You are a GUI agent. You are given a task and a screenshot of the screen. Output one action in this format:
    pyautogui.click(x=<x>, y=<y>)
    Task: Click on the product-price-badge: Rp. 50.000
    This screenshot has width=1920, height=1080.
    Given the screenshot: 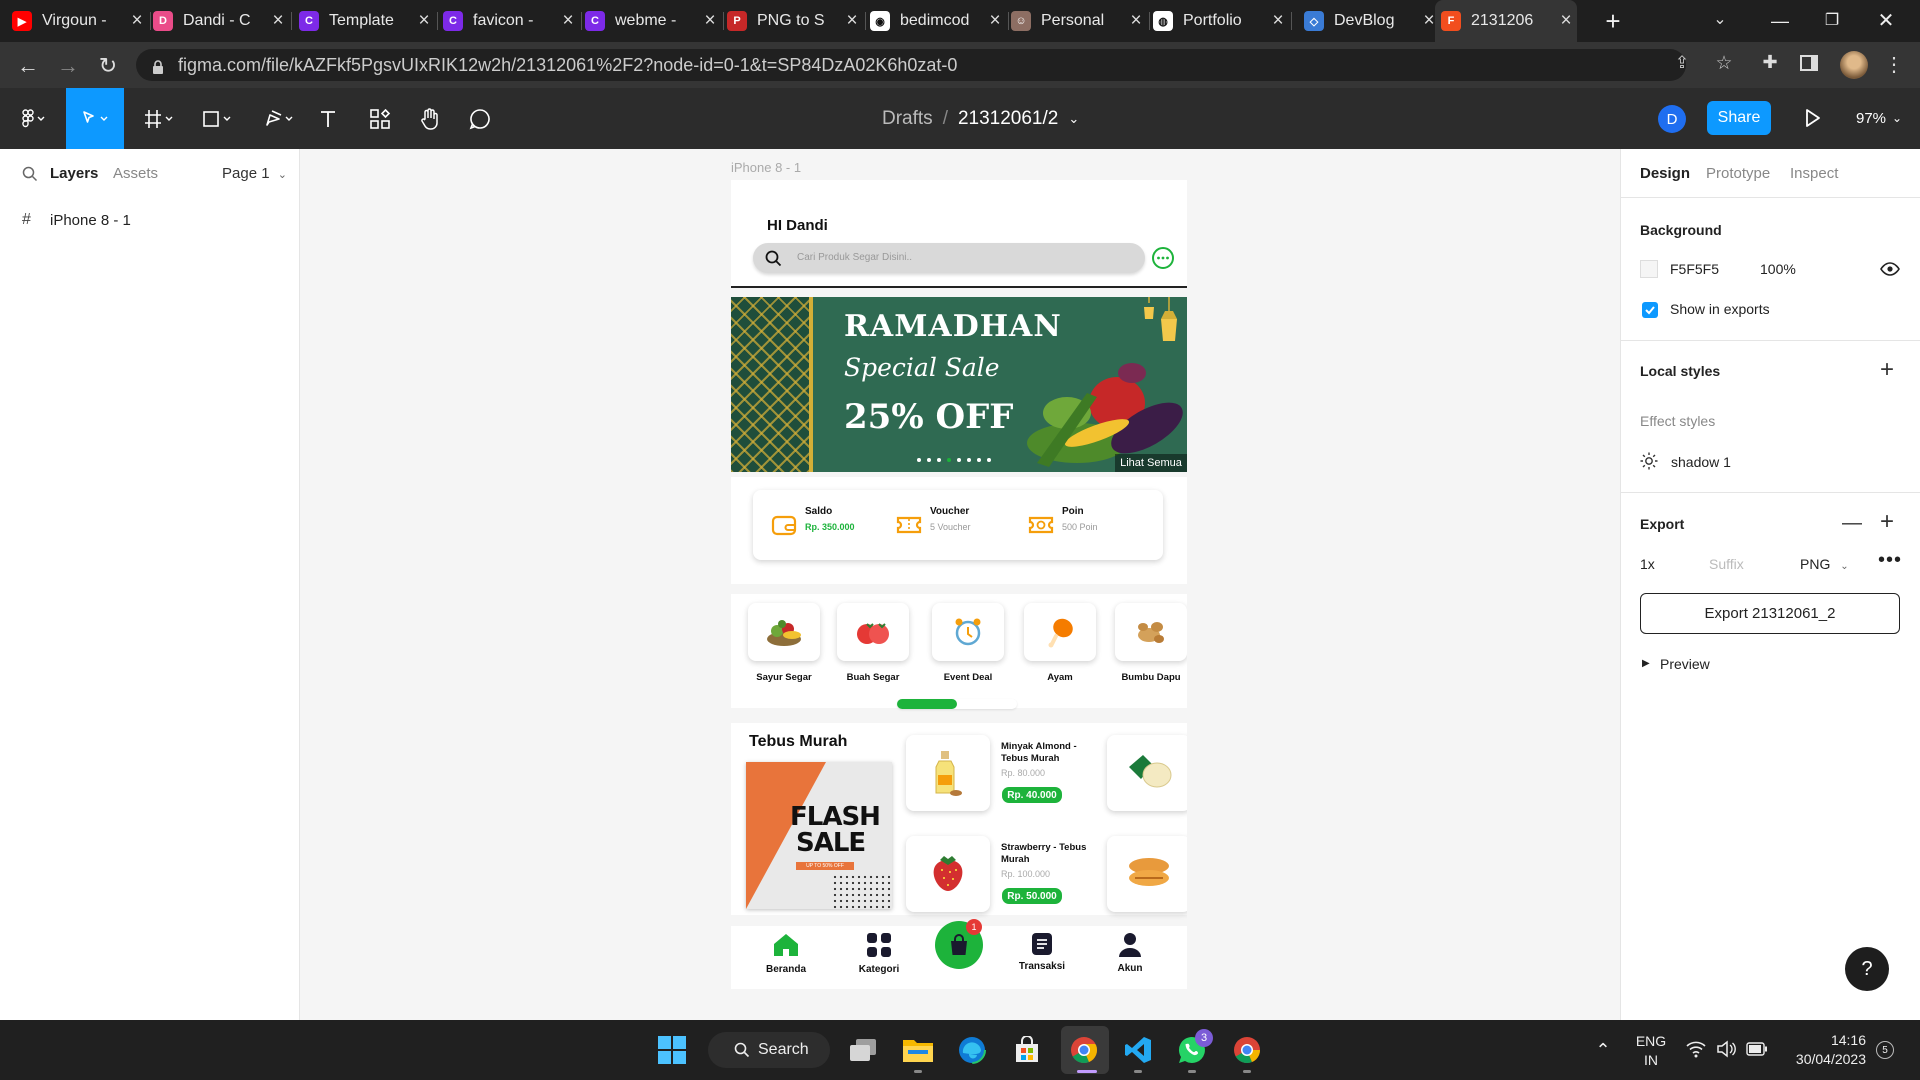 What is the action you would take?
    pyautogui.click(x=1032, y=896)
    